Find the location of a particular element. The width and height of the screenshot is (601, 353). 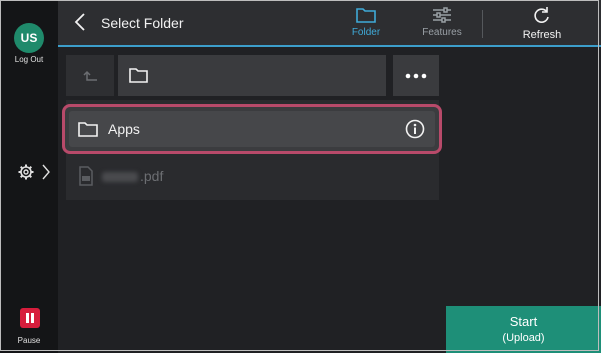

up-level-button is located at coordinates (90, 75).